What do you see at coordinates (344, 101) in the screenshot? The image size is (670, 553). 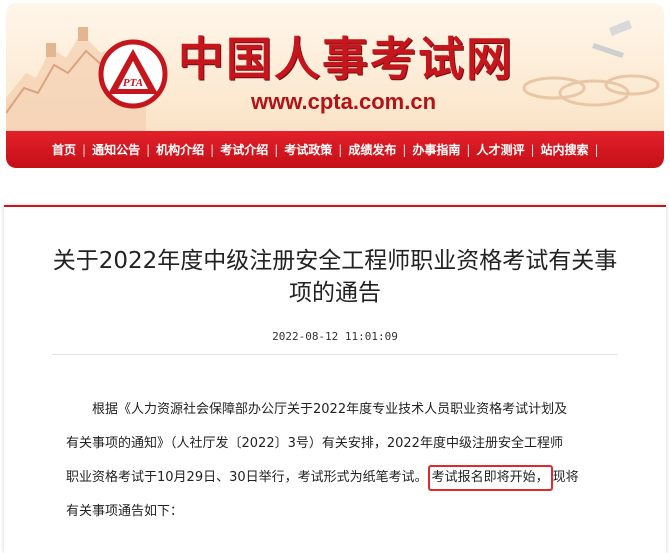 I see `site-url: www.cpta.com.cn` at bounding box center [344, 101].